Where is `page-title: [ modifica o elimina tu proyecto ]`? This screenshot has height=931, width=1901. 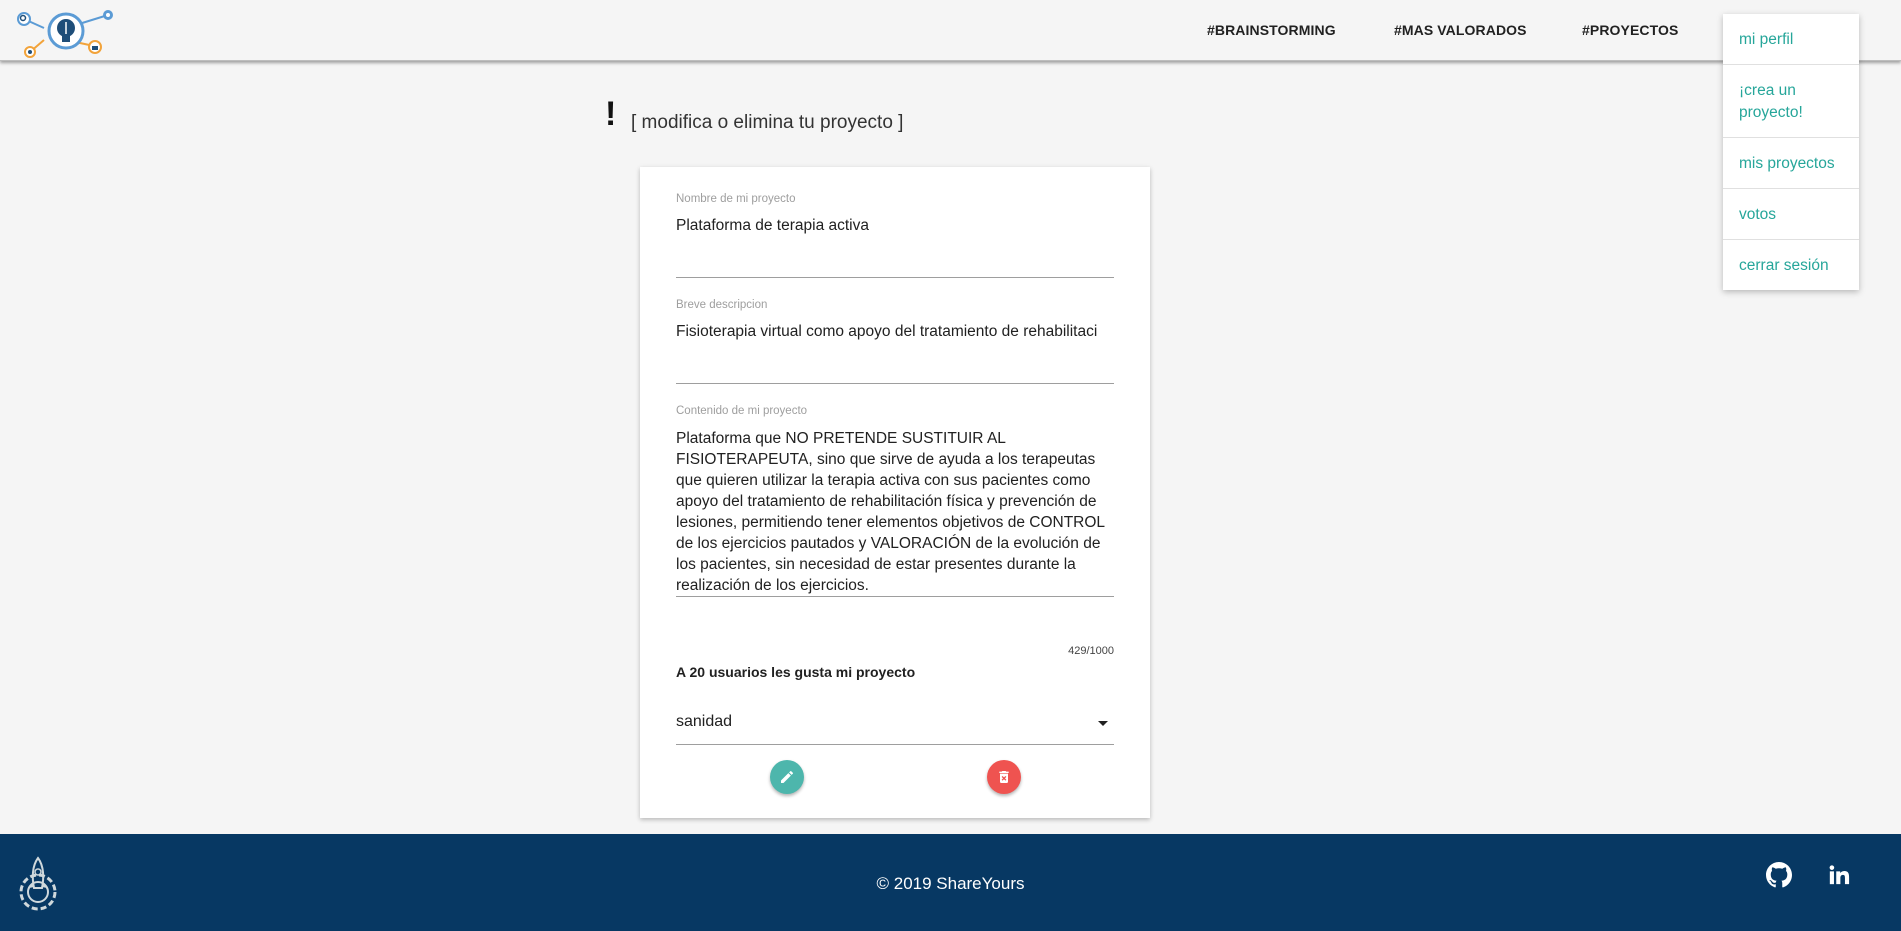
page-title: [ modifica o elimina tu proyecto ] is located at coordinates (767, 122).